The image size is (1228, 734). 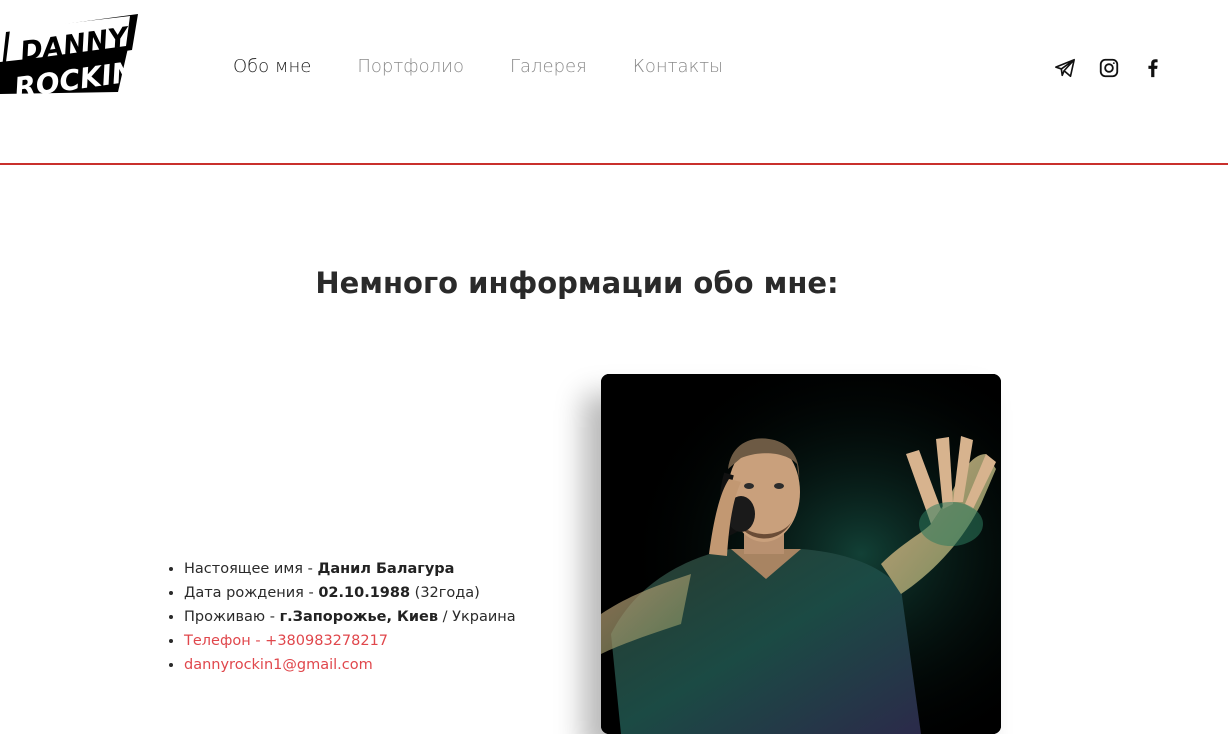 What do you see at coordinates (477, 617) in the screenshot?
I see `info-city-extra: / Украина` at bounding box center [477, 617].